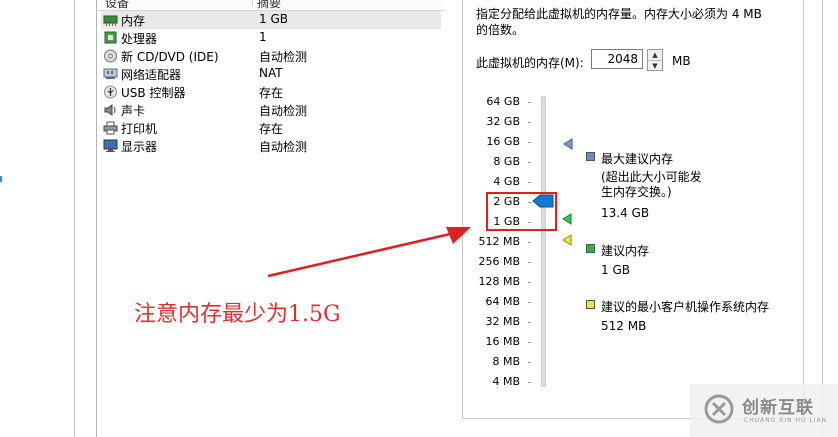 This screenshot has width=838, height=437. Describe the element at coordinates (568, 144) in the screenshot. I see `max-recommended-marker-icon` at that location.